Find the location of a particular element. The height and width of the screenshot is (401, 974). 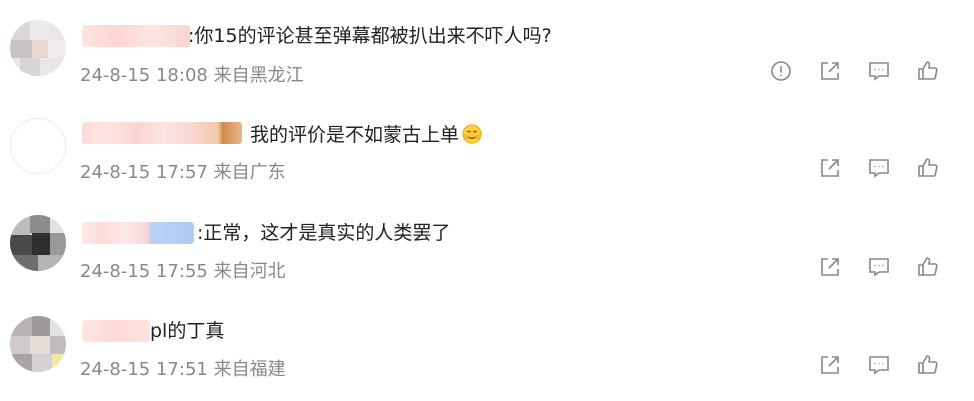

comment-text: :你15的评论甚至弹幕都被扒出来不吓人吗? is located at coordinates (370, 36).